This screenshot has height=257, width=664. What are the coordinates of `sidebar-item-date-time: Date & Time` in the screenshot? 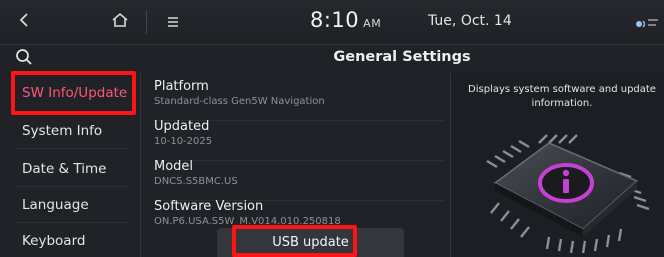 It's located at (70, 169).